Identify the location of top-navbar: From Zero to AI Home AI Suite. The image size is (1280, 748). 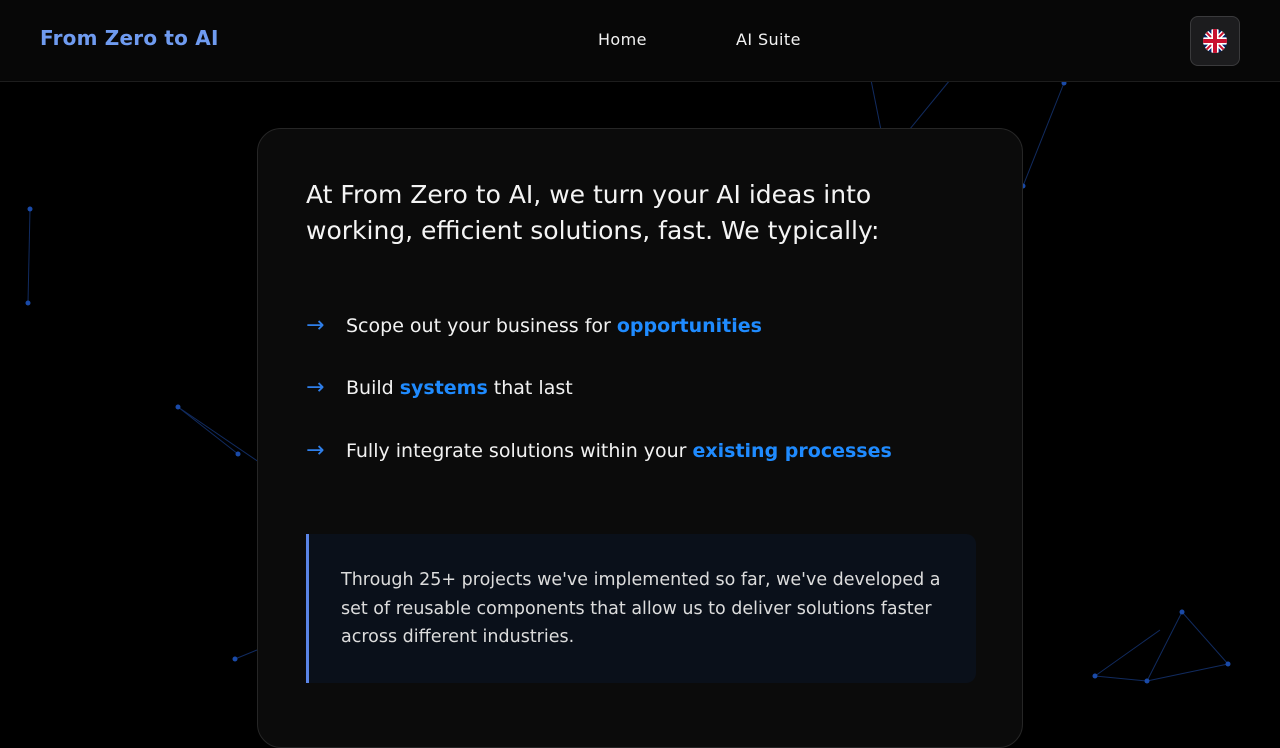
(640, 41).